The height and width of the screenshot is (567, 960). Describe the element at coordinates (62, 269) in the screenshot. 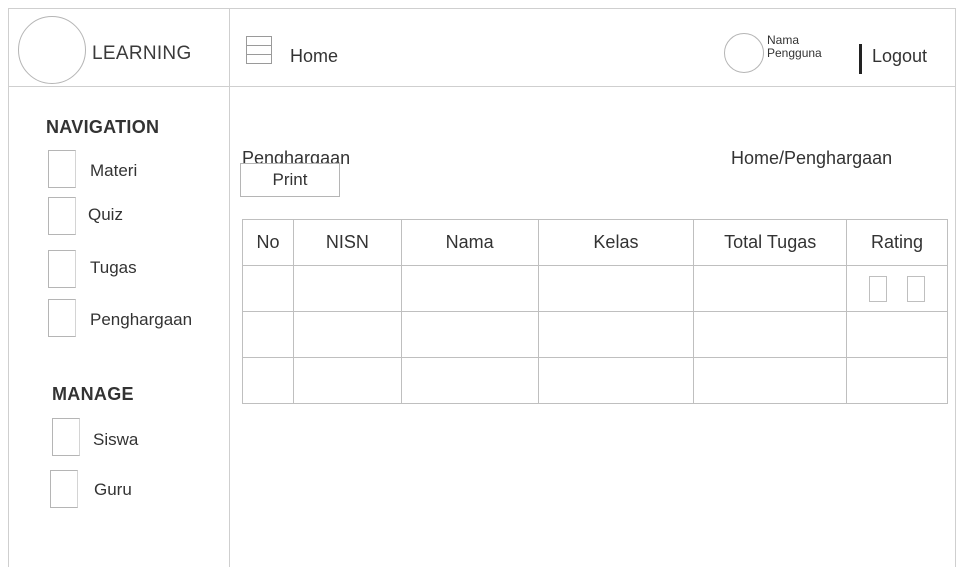

I see `tugas-icon` at that location.